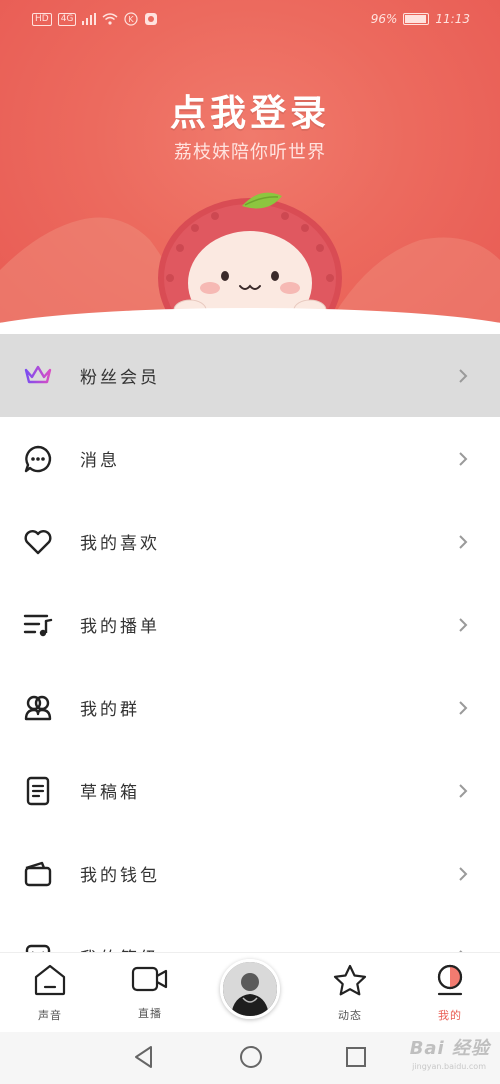 The image size is (500, 1084). I want to click on menu-item-messages: 消息, so click(250, 458).